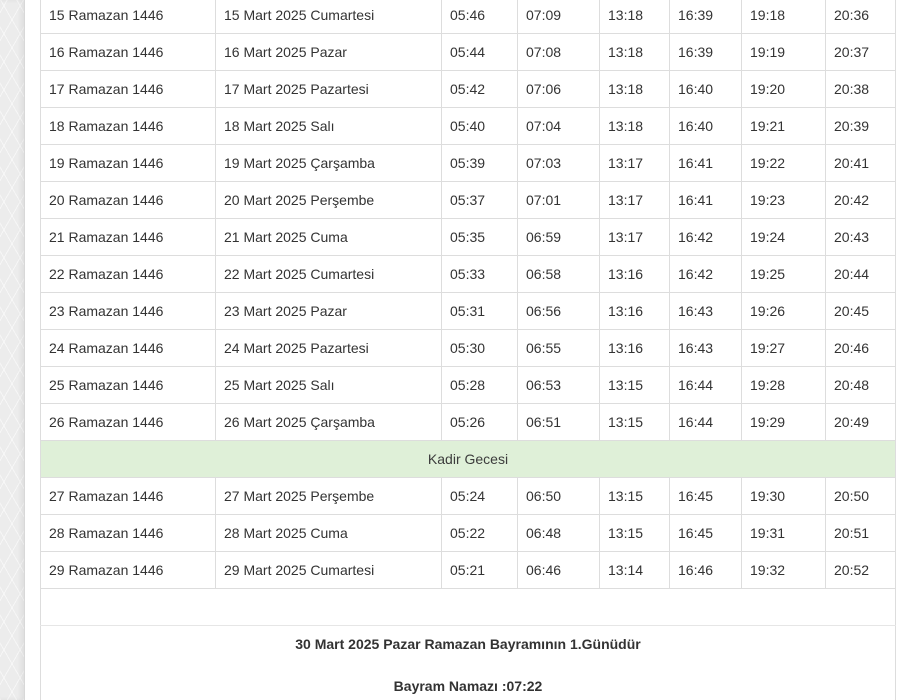 Image resolution: width=900 pixels, height=700 pixels. I want to click on imsak-time-cell: 05:40, so click(479, 126).